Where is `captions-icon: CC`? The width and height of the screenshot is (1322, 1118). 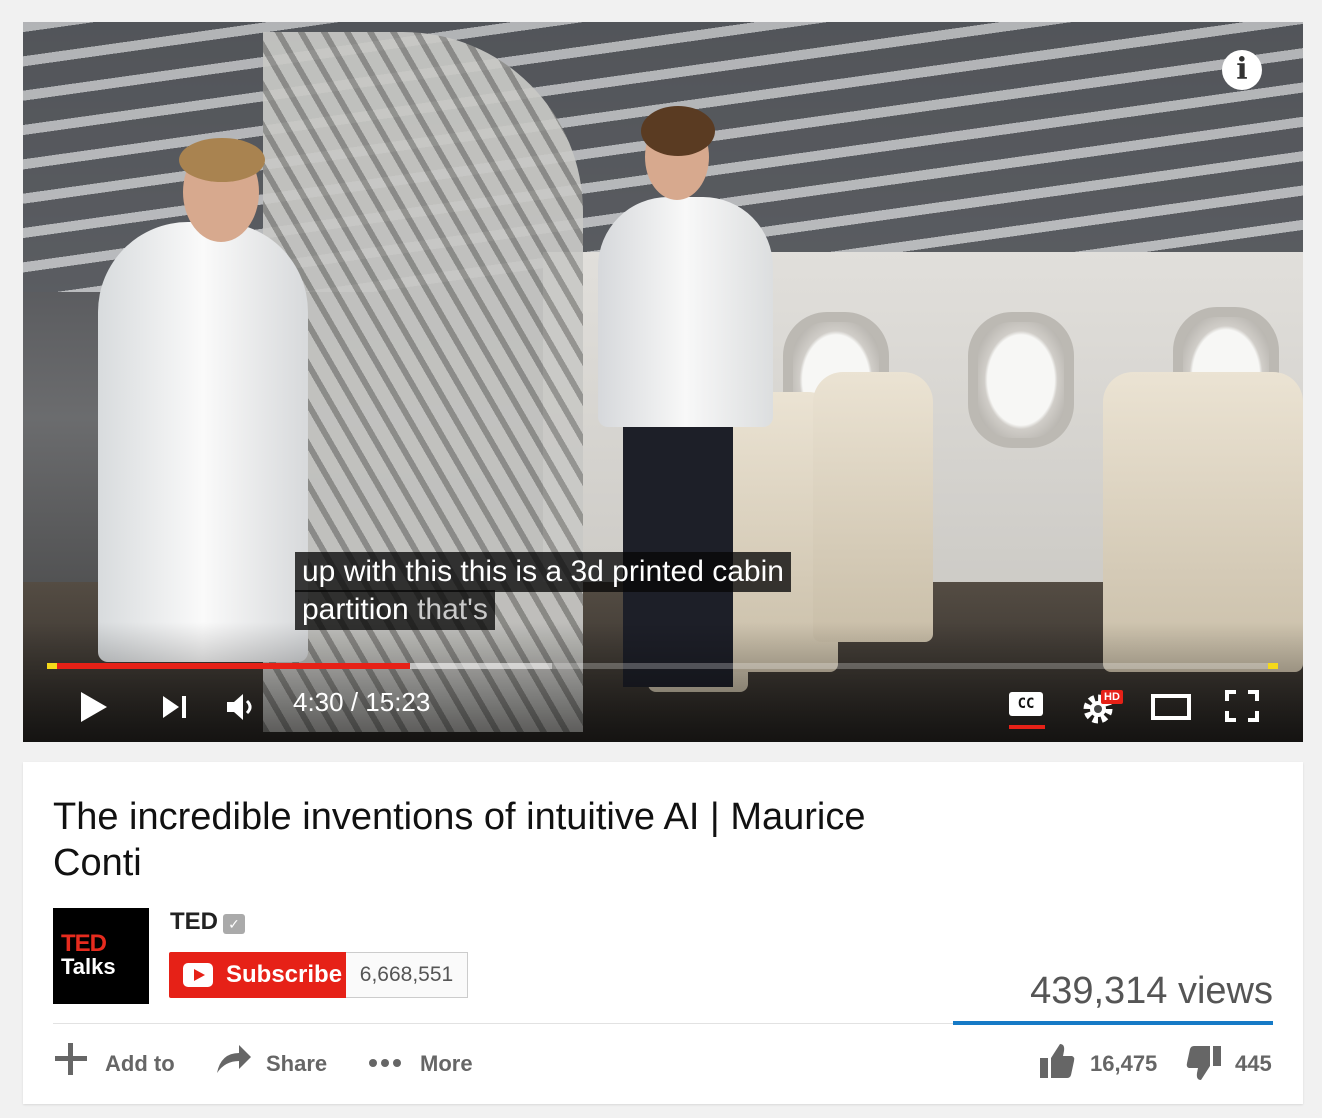
captions-icon: CC is located at coordinates (1026, 704).